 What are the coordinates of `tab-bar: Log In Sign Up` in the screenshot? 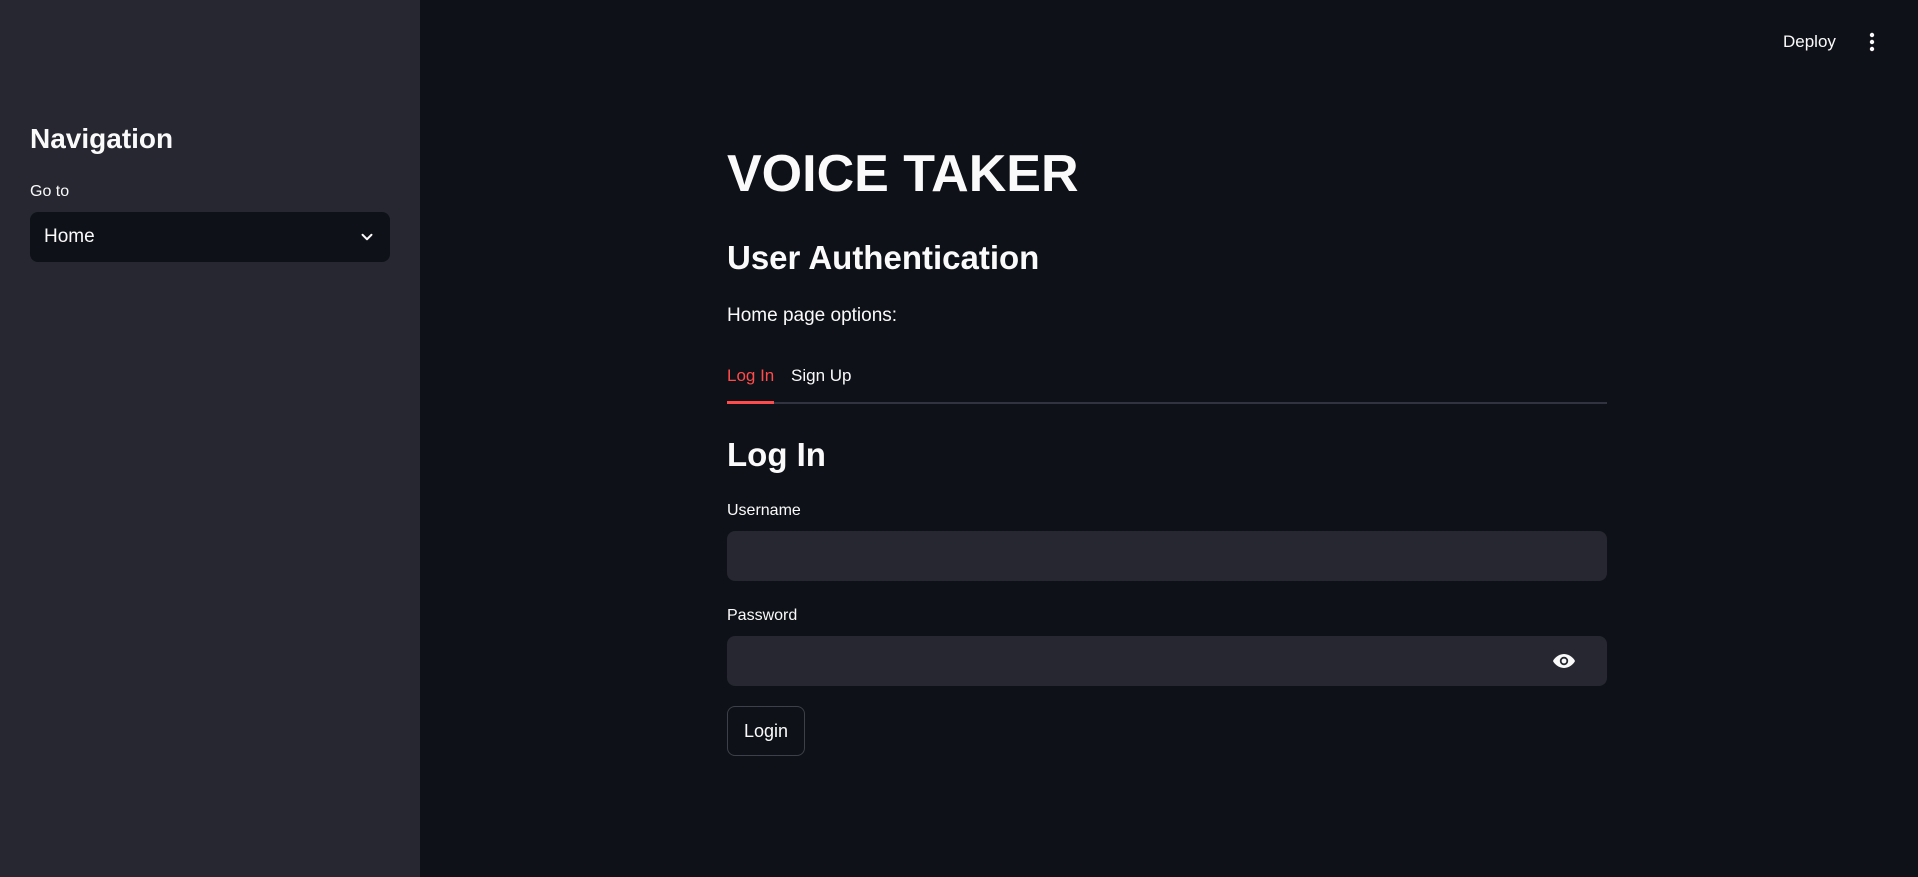 It's located at (1167, 383).